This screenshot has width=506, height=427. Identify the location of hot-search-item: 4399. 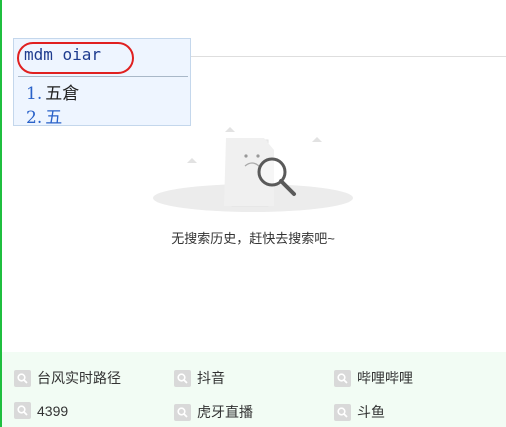
(41, 410).